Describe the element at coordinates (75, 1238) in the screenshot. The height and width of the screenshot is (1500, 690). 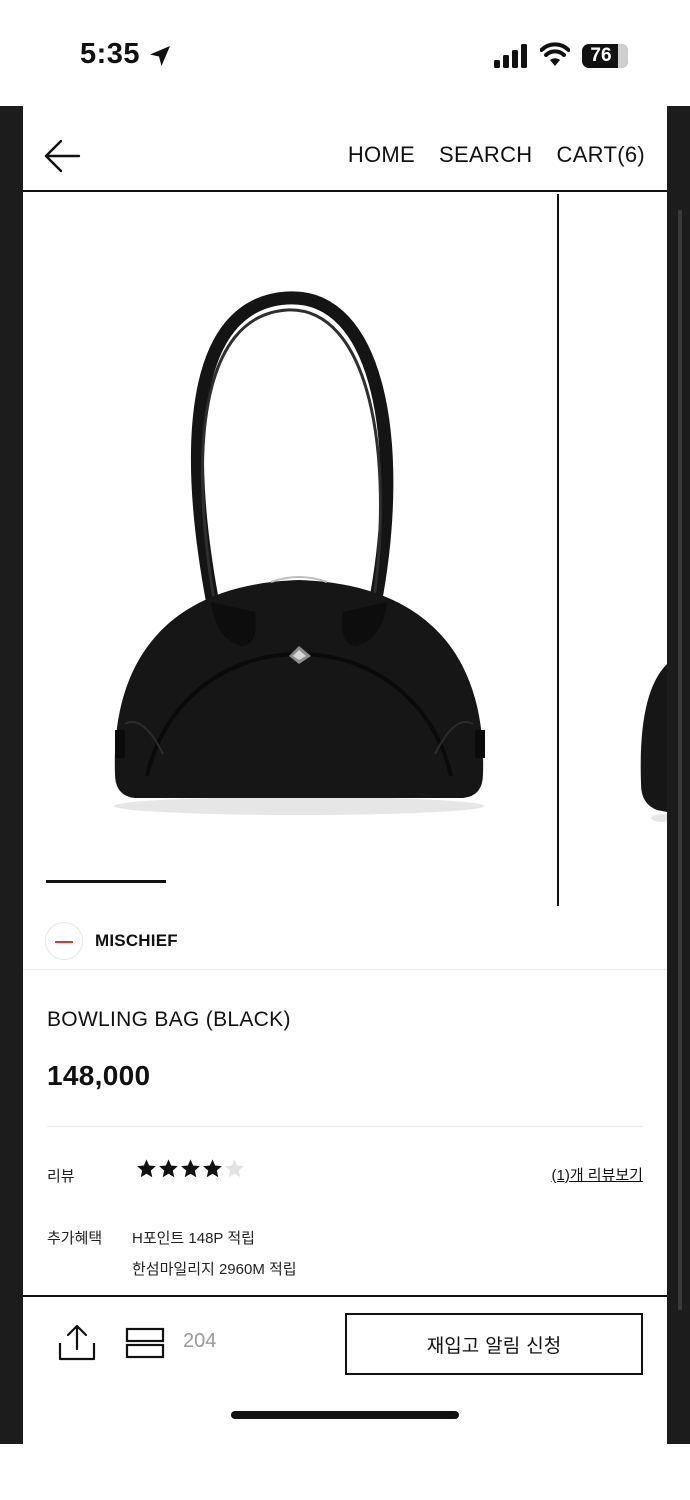
I see `benefit-label: 추가혜택` at that location.